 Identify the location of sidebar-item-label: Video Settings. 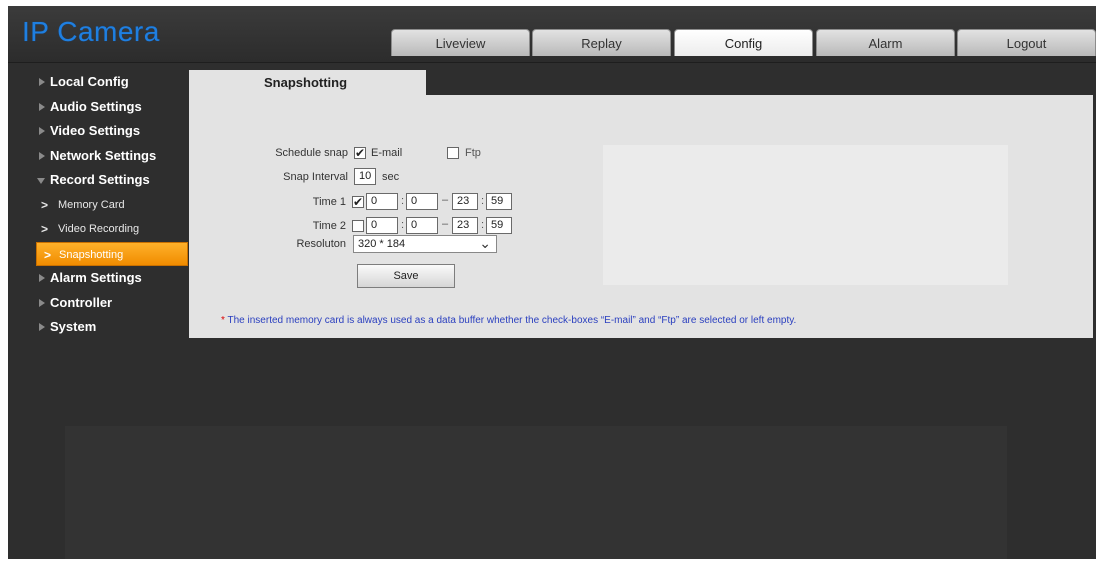
(95, 130).